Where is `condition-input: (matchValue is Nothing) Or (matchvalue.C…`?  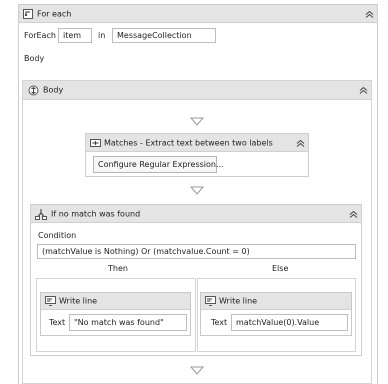
condition-input: (matchValue is Nothing) Or (matchvalue.C… is located at coordinates (196, 251).